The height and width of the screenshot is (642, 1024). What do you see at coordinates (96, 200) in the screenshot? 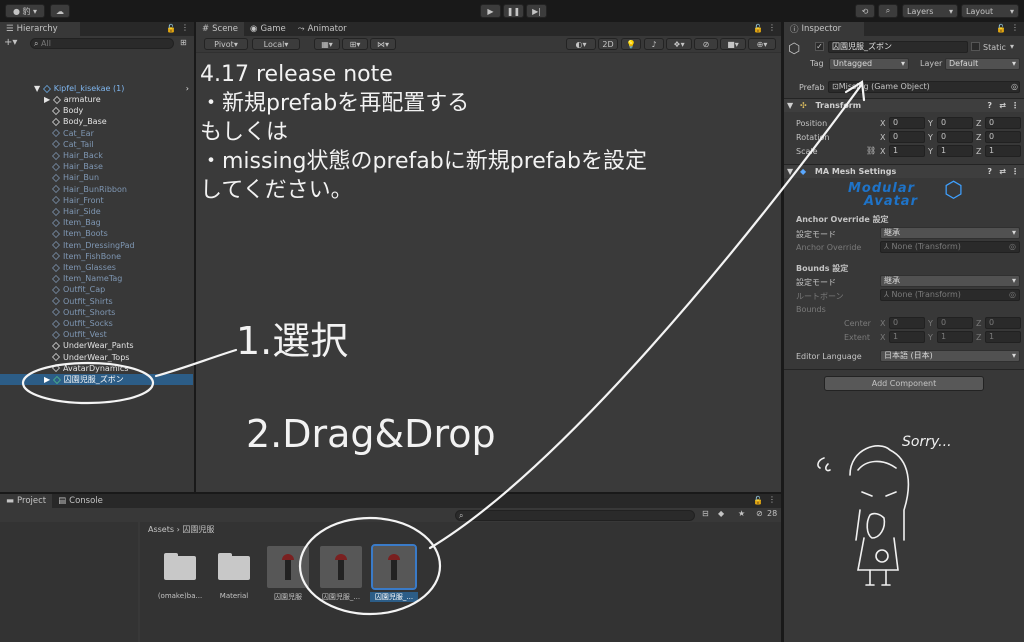
I see `hierarchy-item: Hair_Front` at bounding box center [96, 200].